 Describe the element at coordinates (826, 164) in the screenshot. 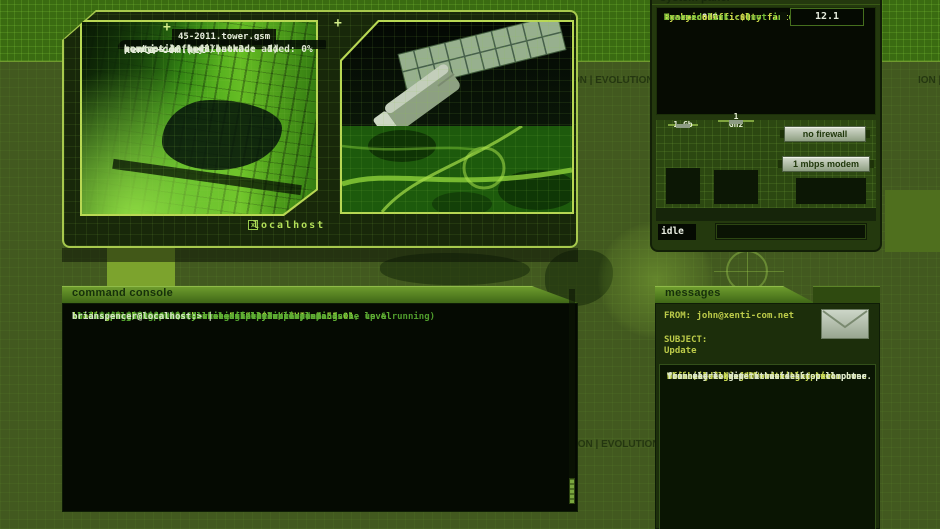

I see `modem-status-plate: 1 mbps modem` at that location.